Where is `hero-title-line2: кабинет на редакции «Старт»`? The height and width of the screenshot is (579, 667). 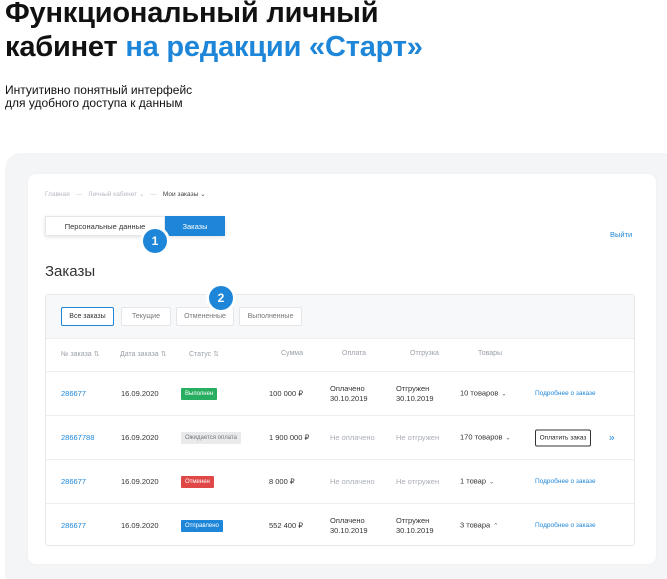 hero-title-line2: кабинет на редакции «Старт» is located at coordinates (214, 47).